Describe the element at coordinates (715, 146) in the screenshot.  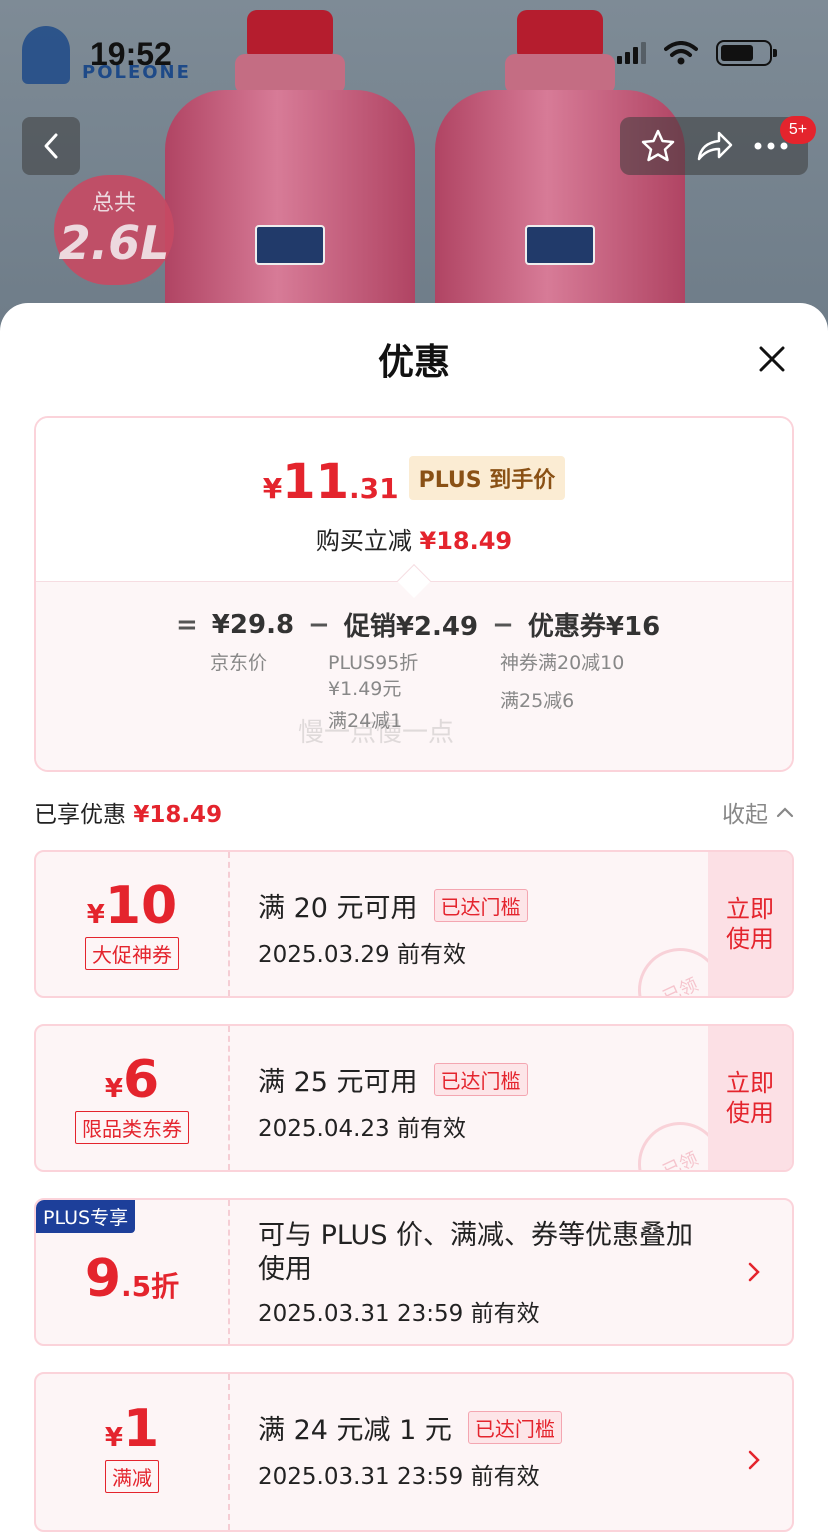
I see `share-icon` at that location.